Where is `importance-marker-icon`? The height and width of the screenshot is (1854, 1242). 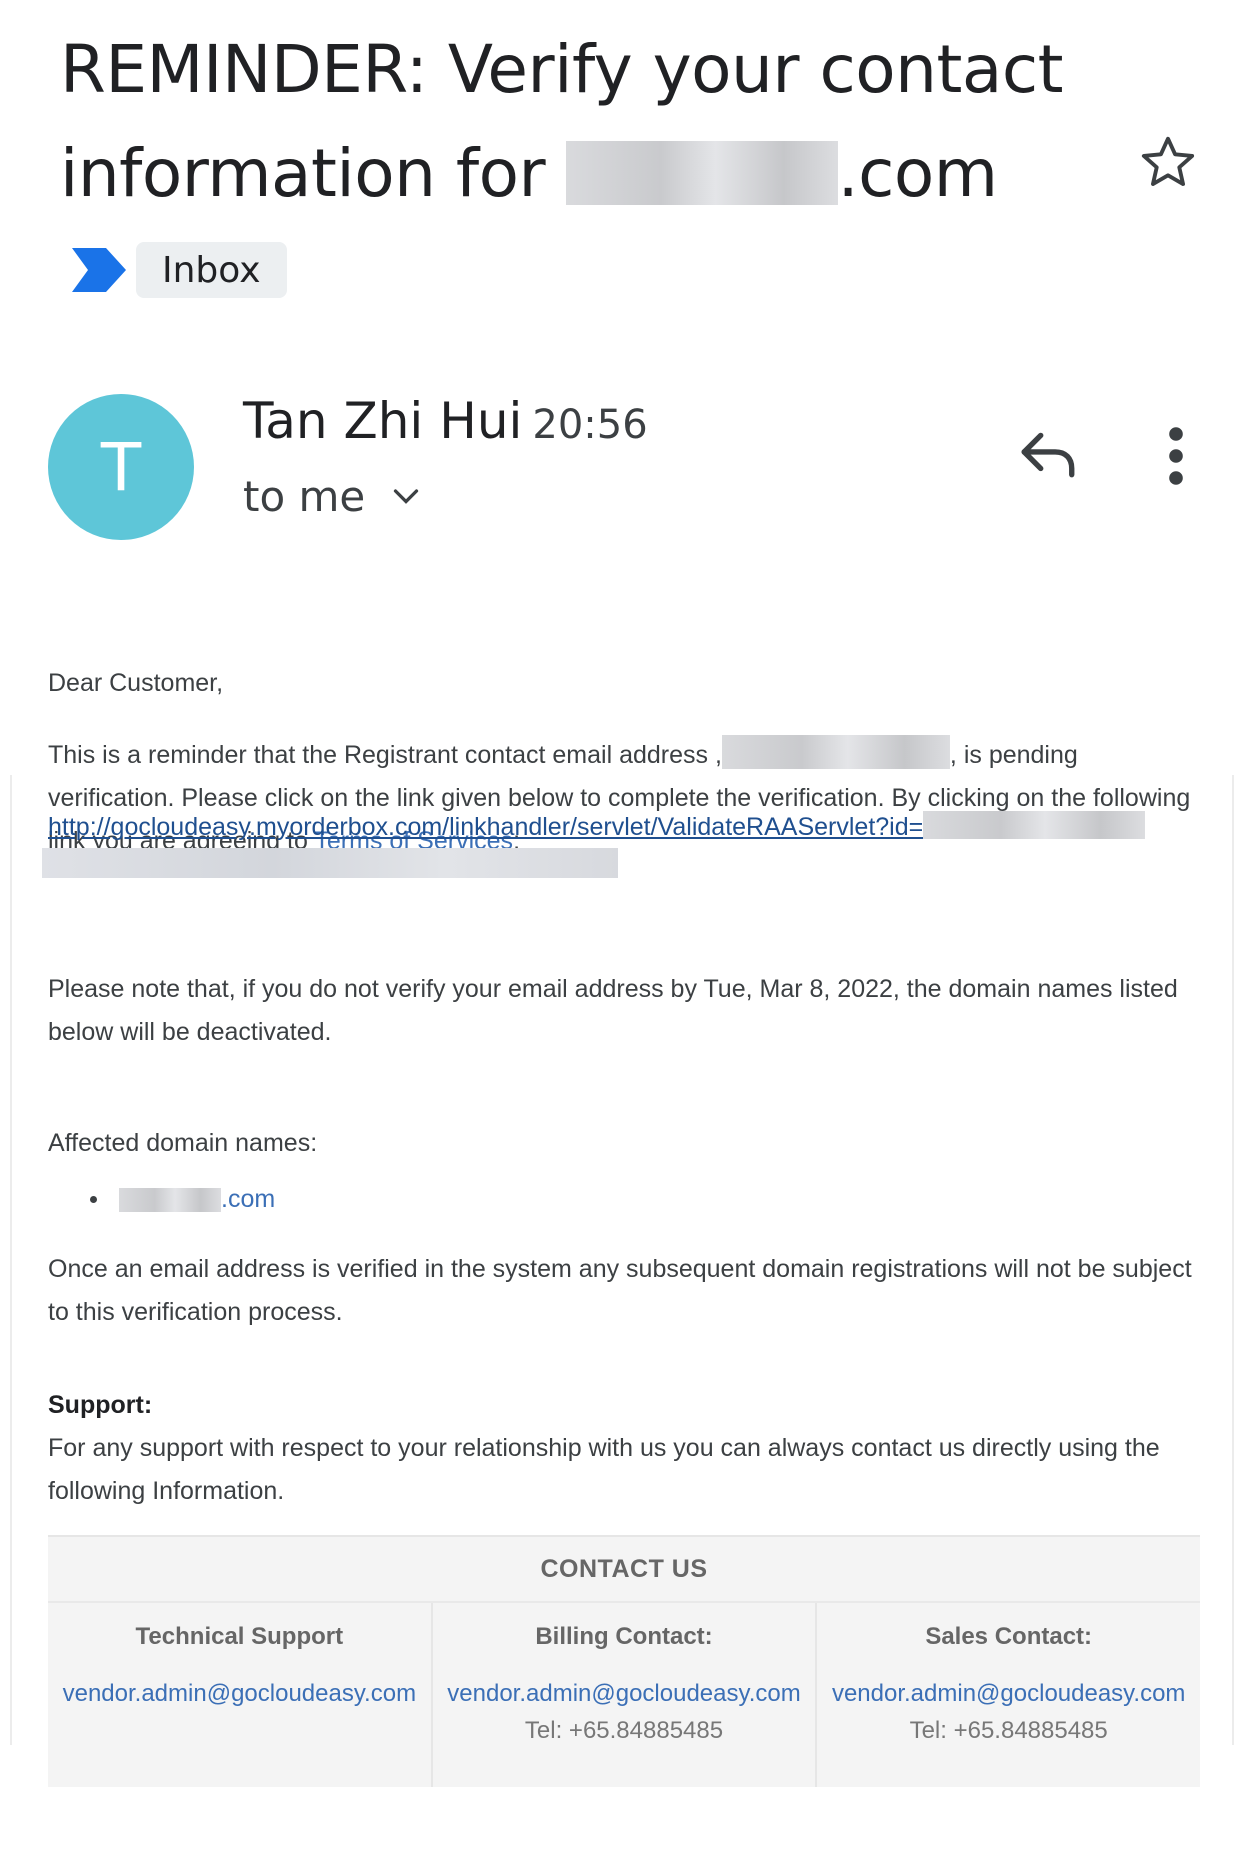 importance-marker-icon is located at coordinates (99, 270).